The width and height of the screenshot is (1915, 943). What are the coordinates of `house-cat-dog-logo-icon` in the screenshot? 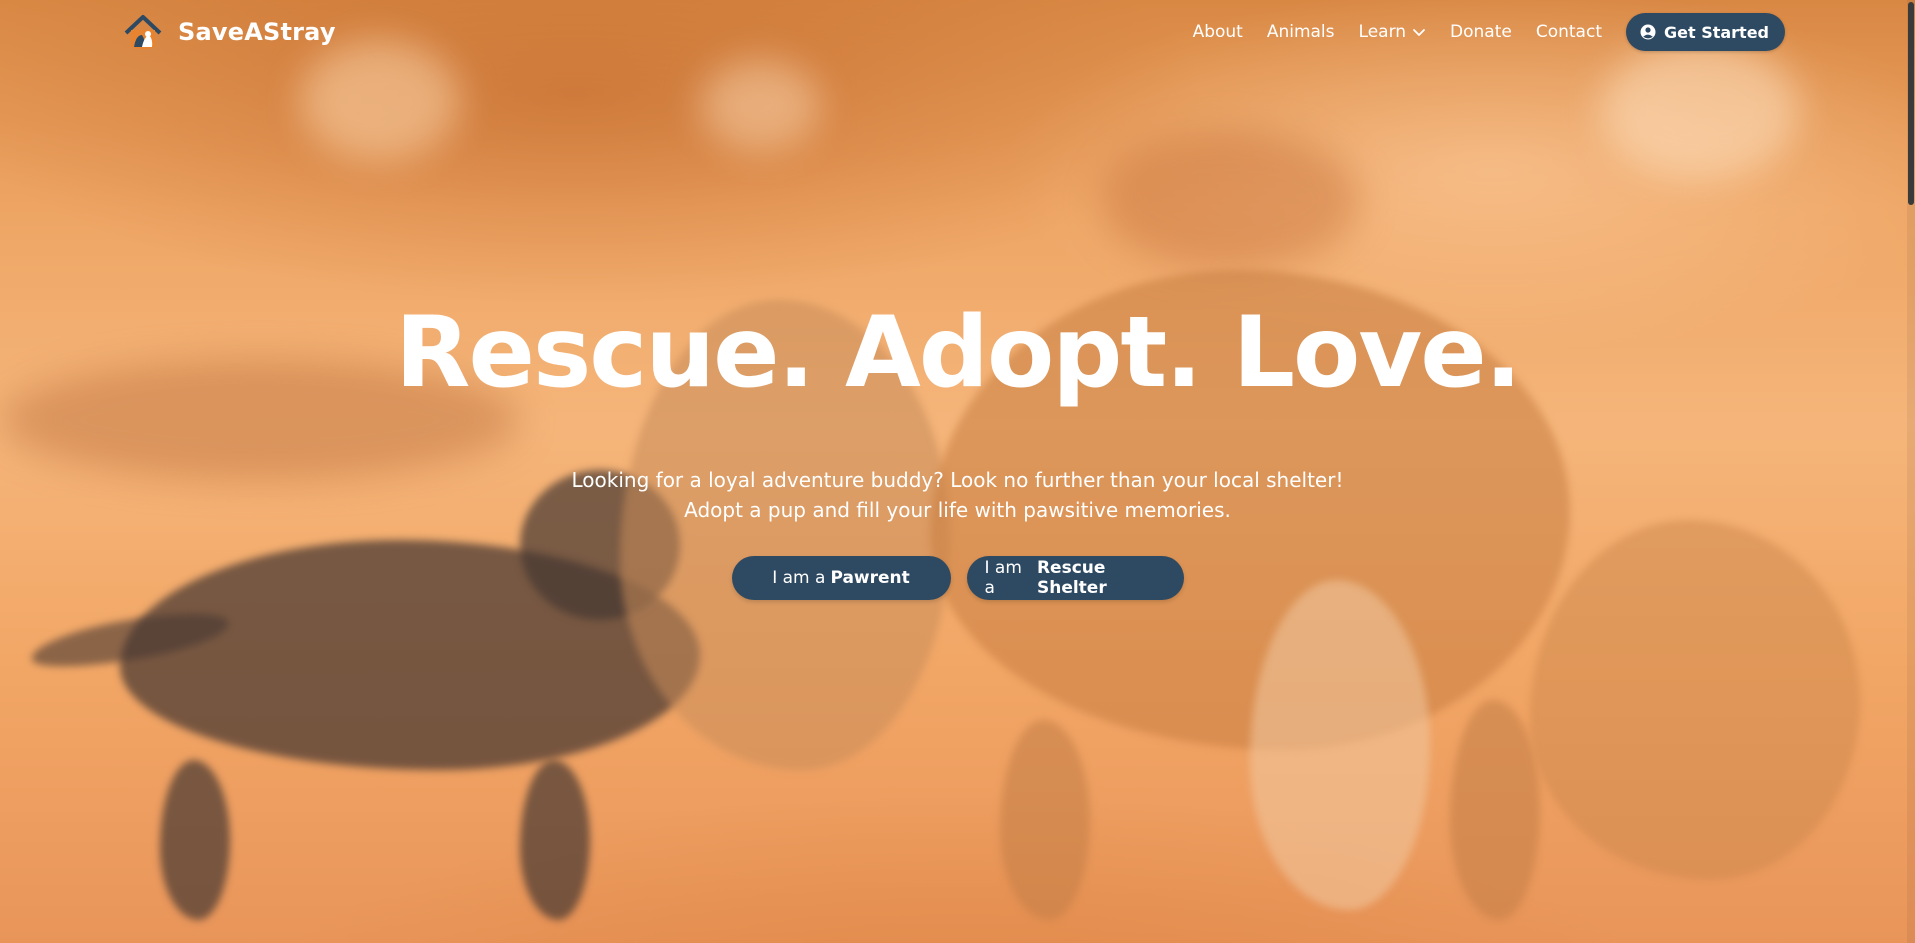 It's located at (143, 32).